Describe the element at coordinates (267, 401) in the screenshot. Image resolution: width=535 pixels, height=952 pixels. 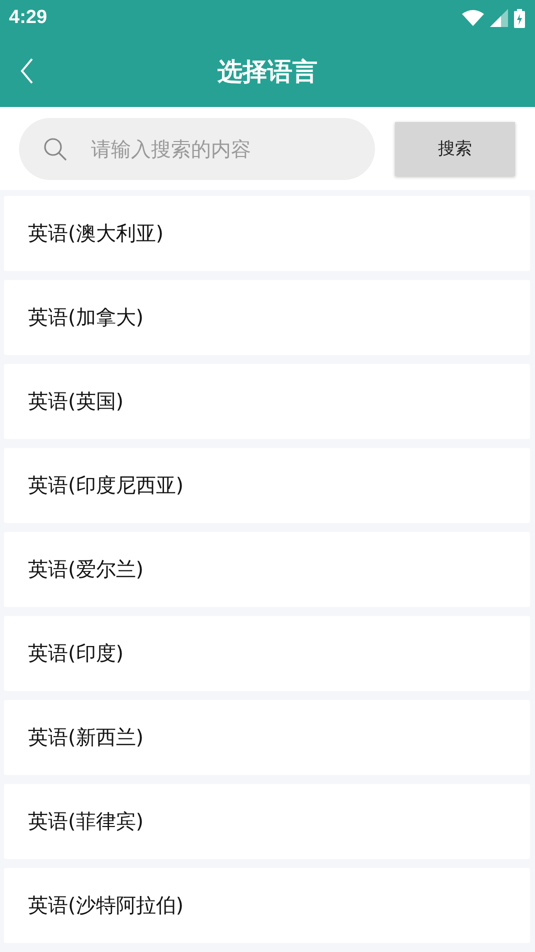
I see `language-item: 英语(英国)` at that location.